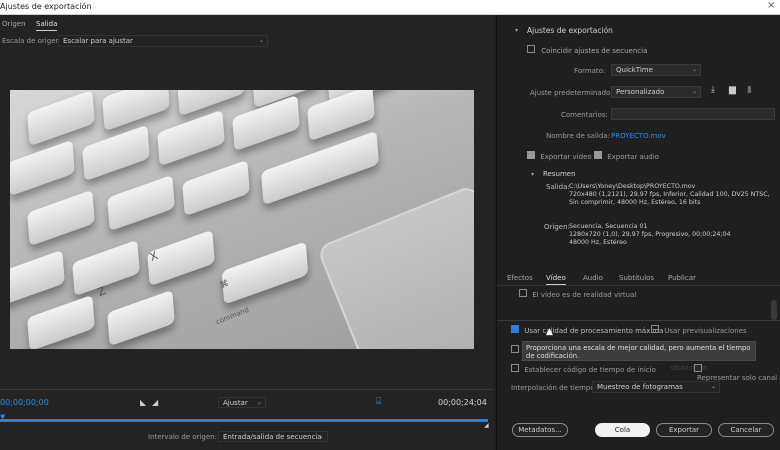 This screenshot has width=780, height=450. I want to click on match-sequence-row: Coincidir ajustes de secuencia, so click(587, 50).